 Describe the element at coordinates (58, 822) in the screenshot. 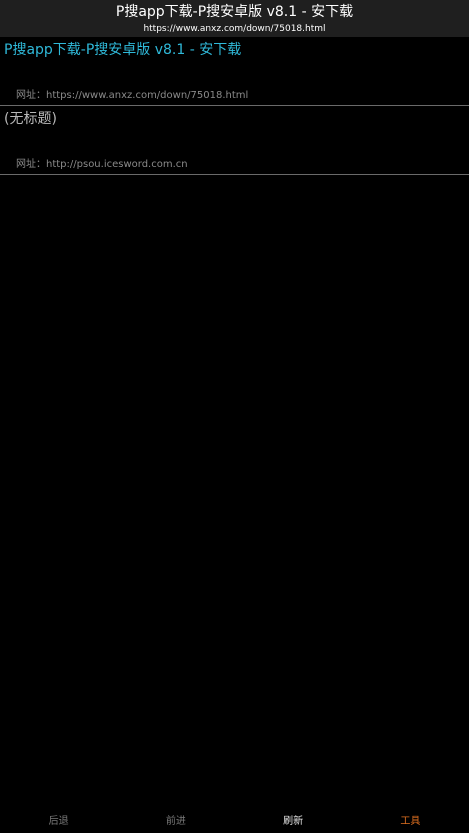

I see `back-button: 后退` at that location.